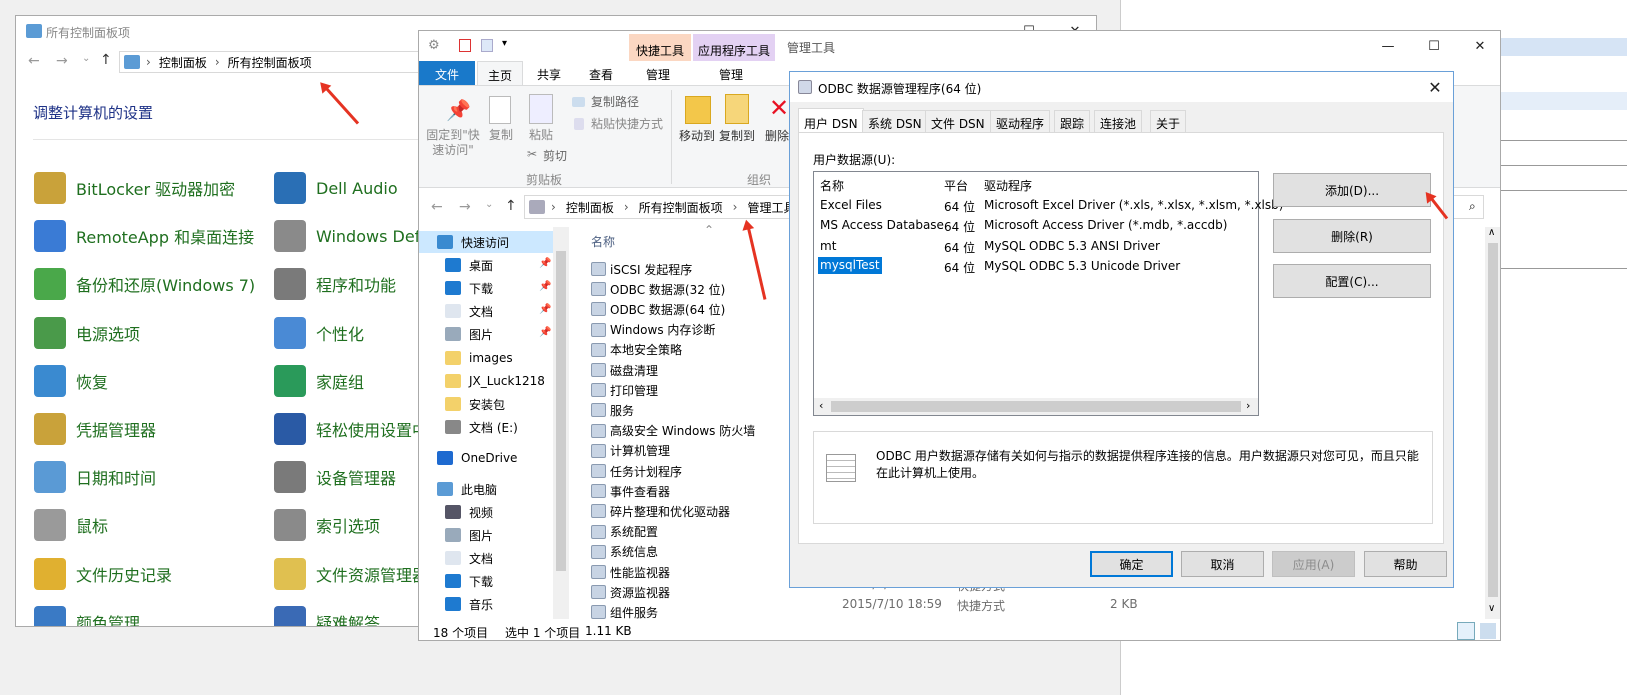  Describe the element at coordinates (87, 615) in the screenshot. I see `control-panel-item: 颜色管理` at that location.